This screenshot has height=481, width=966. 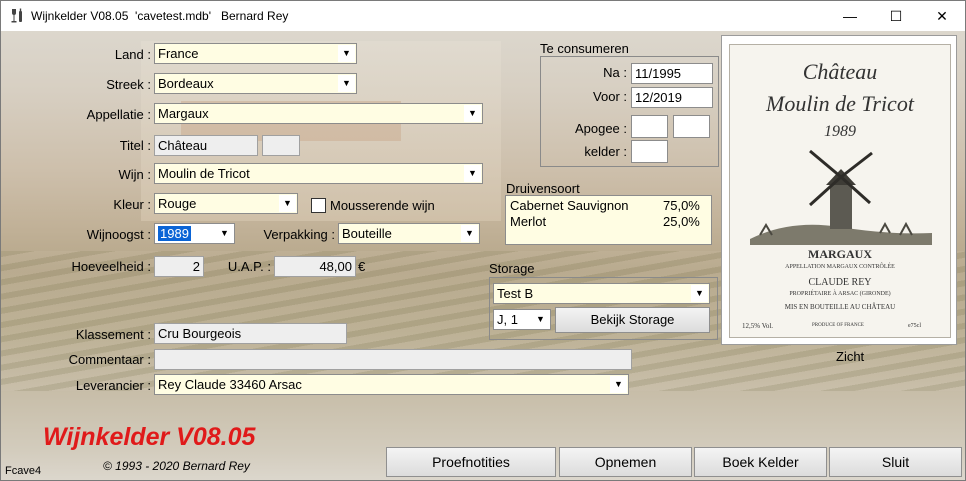 I want to click on close-button: ✕, so click(x=942, y=16).